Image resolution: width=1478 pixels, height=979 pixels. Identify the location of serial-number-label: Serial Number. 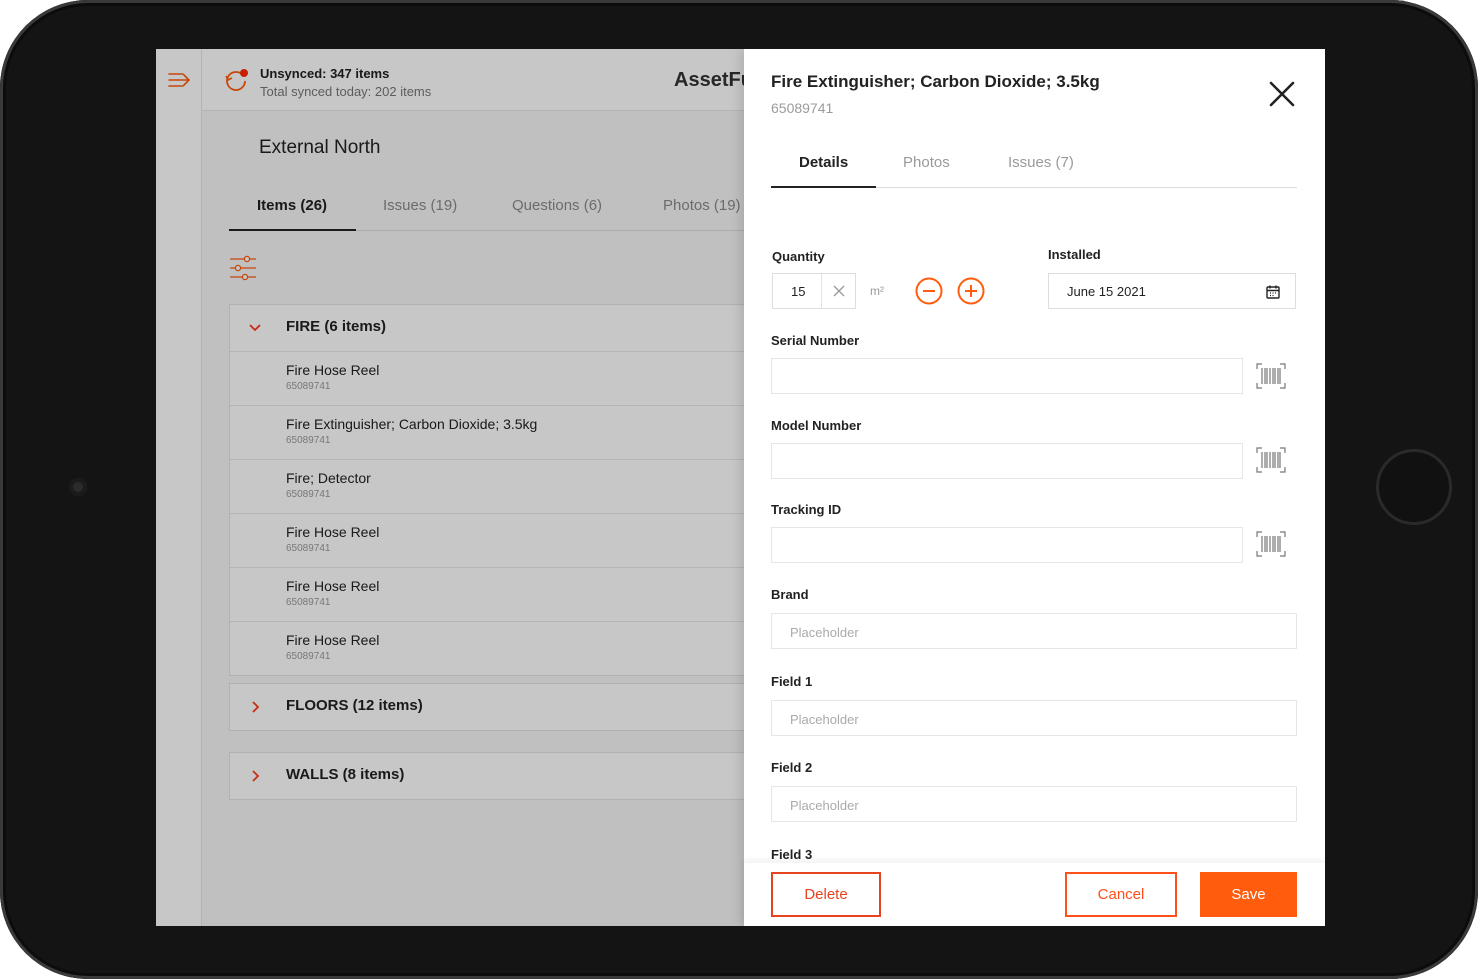
(815, 340).